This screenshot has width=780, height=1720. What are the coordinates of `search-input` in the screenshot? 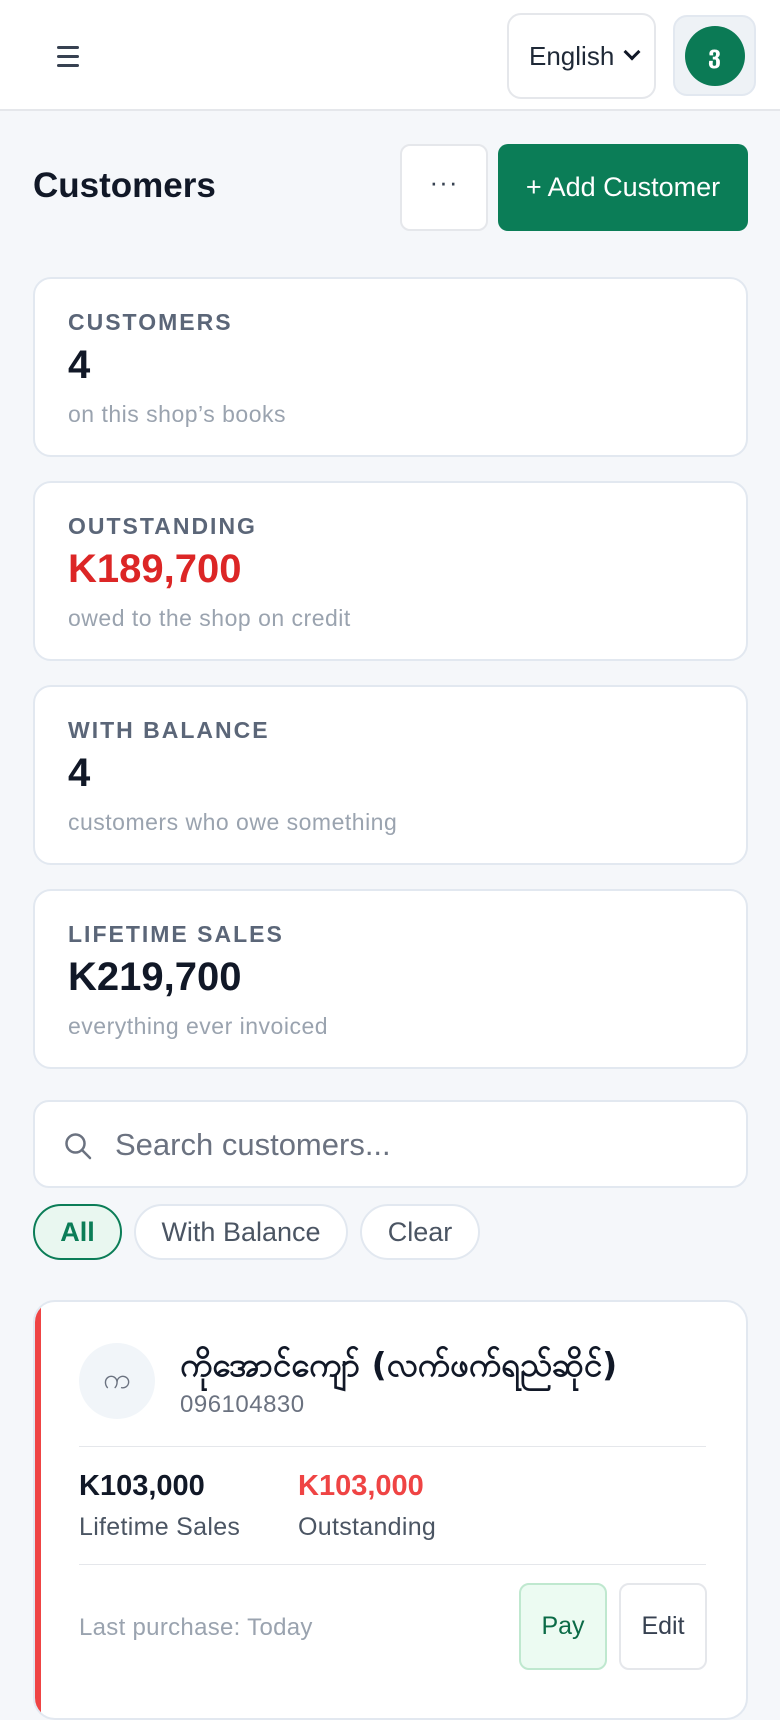 It's located at (415, 1145).